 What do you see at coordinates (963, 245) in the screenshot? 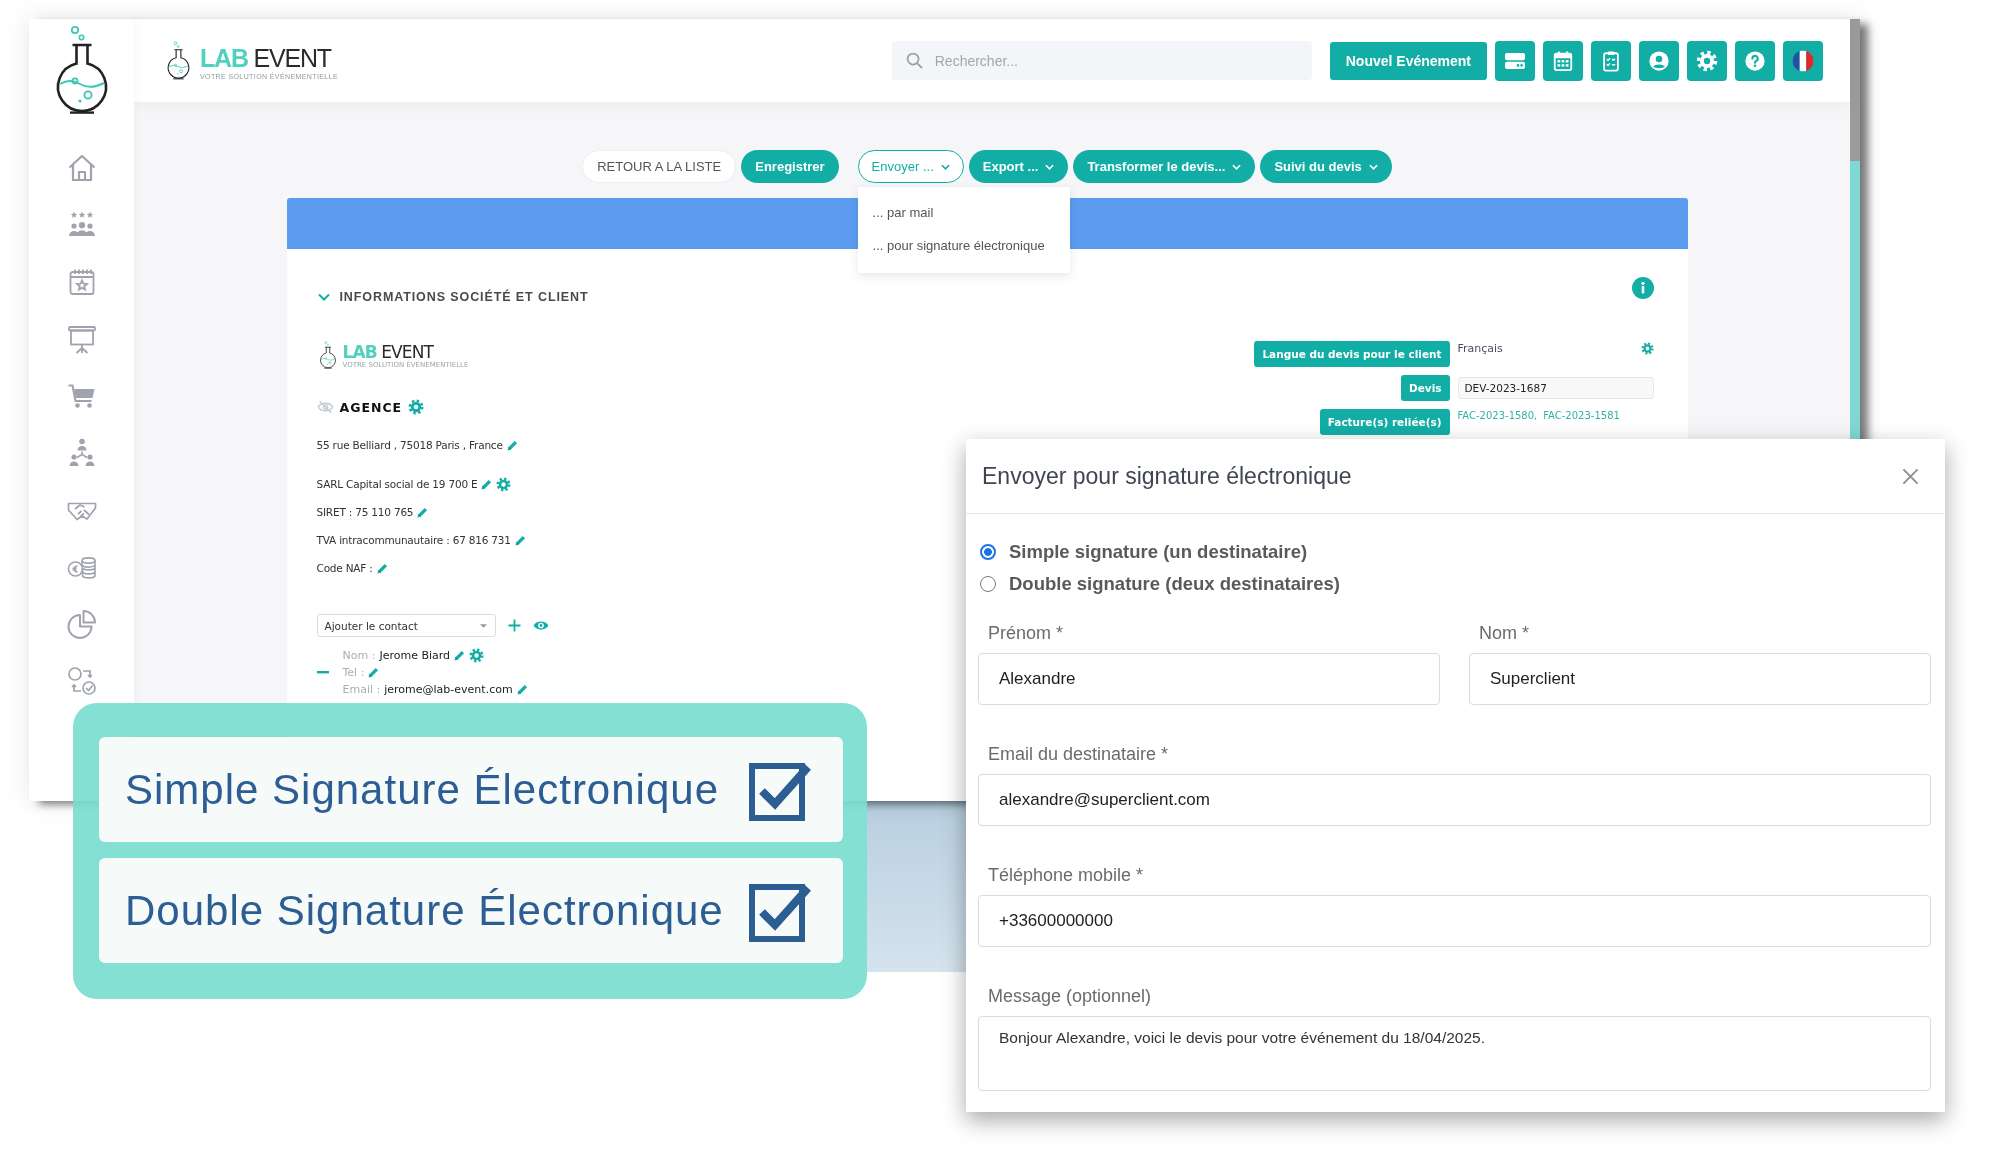
I see `menu-item: ... pour signature électronique` at bounding box center [963, 245].